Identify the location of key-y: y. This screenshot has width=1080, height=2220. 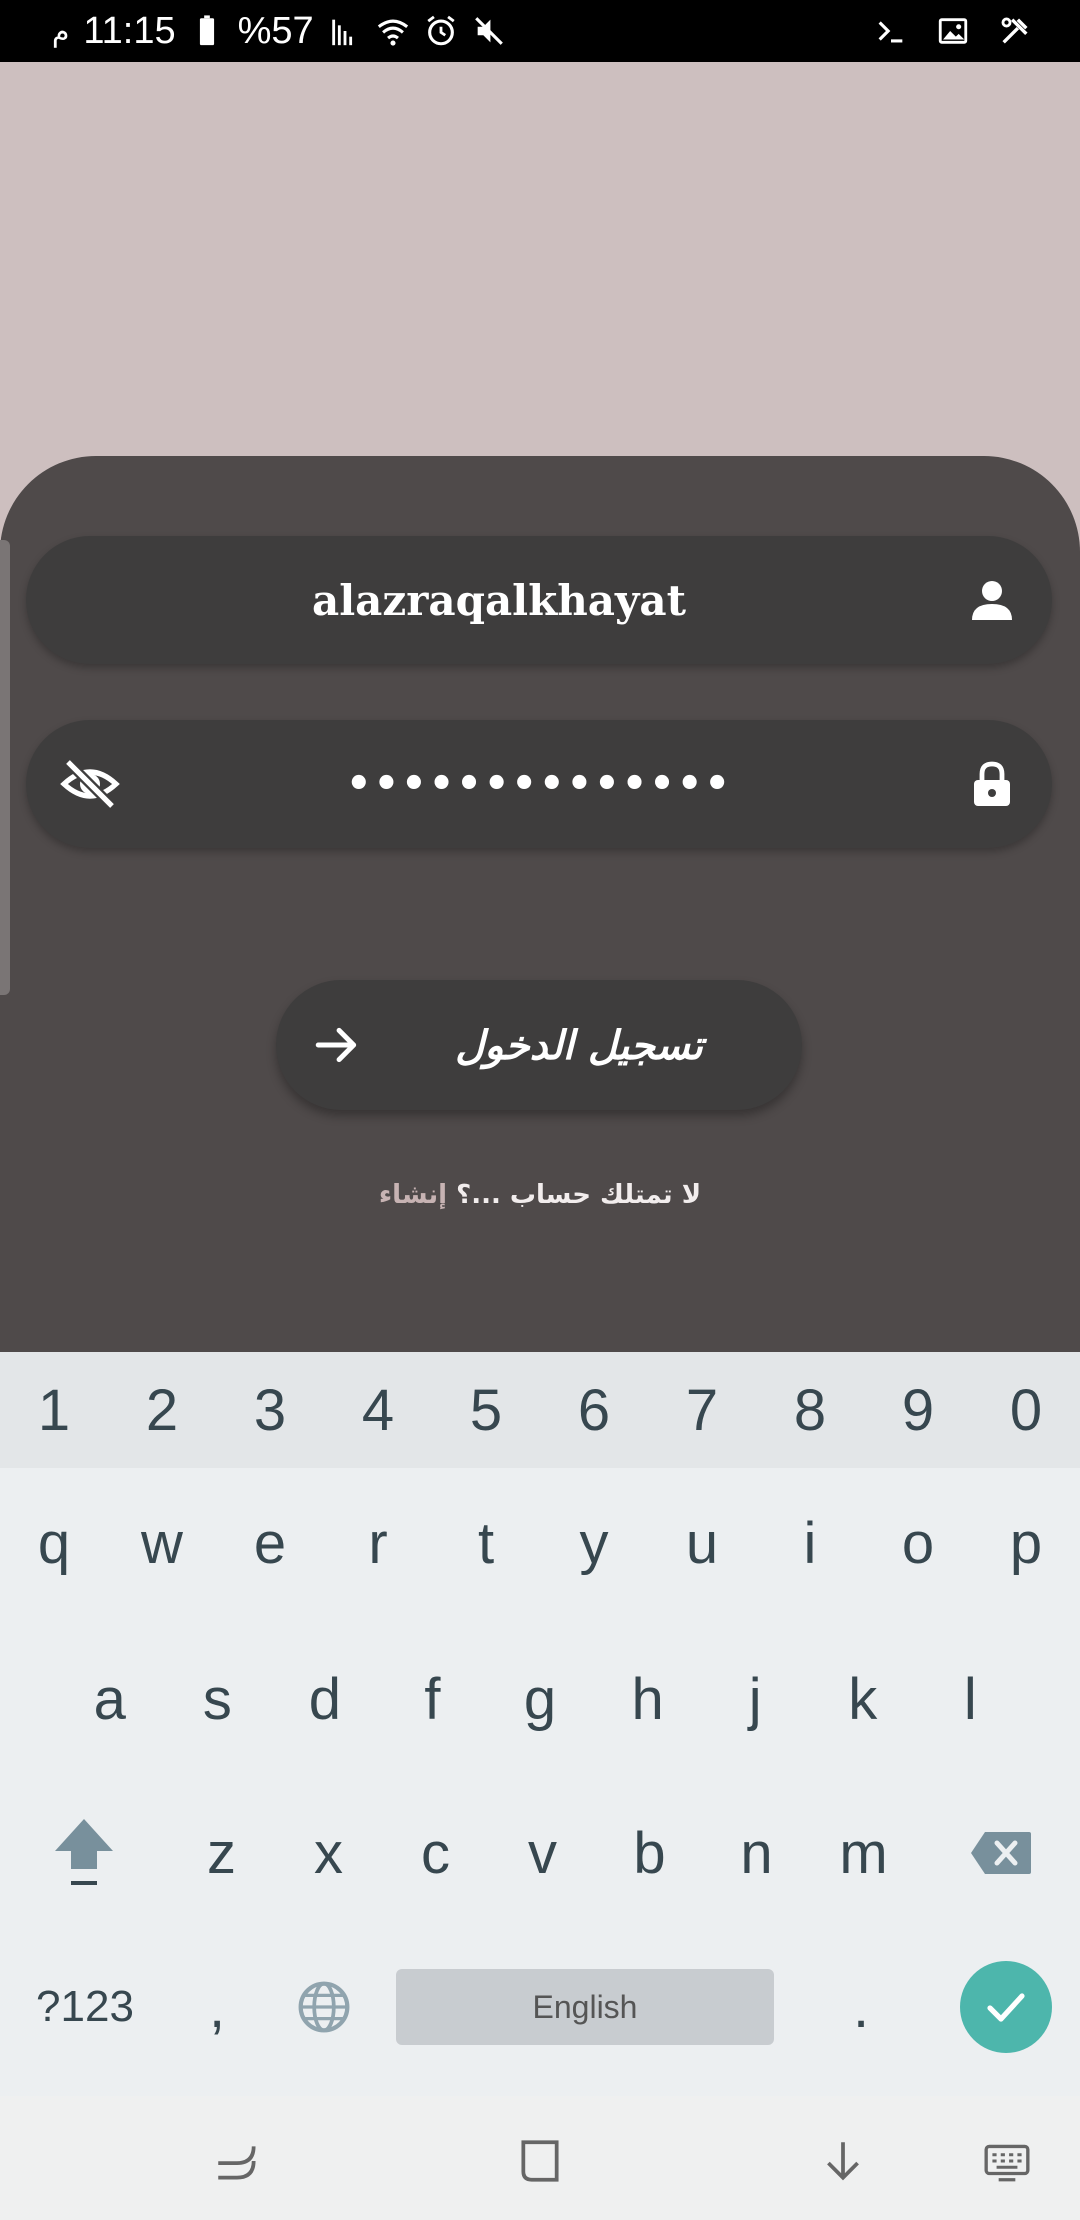
(594, 1543).